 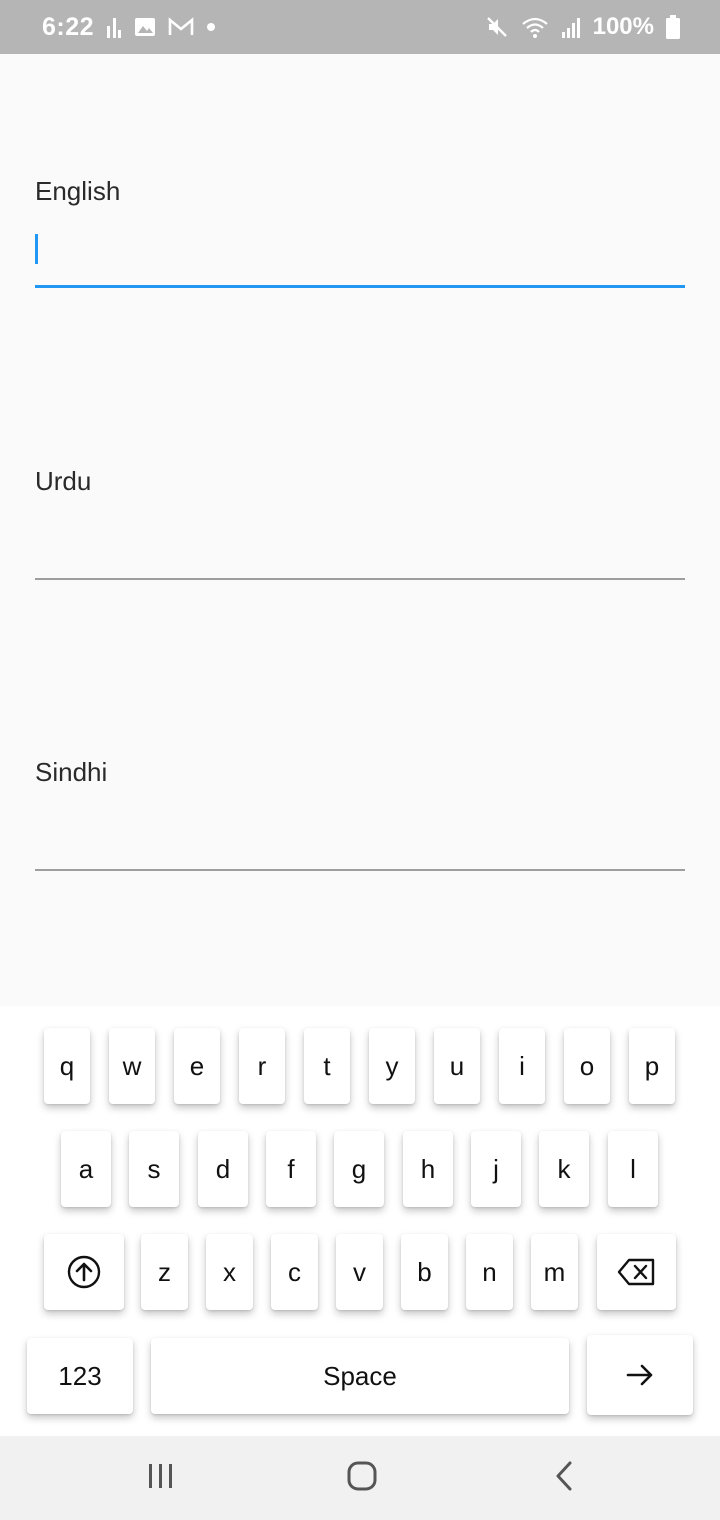 I want to click on key-v: v, so click(x=359, y=1272).